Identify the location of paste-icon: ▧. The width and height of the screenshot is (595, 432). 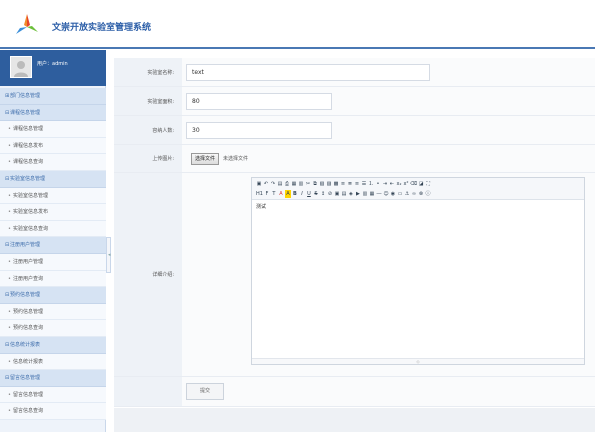
(322, 184).